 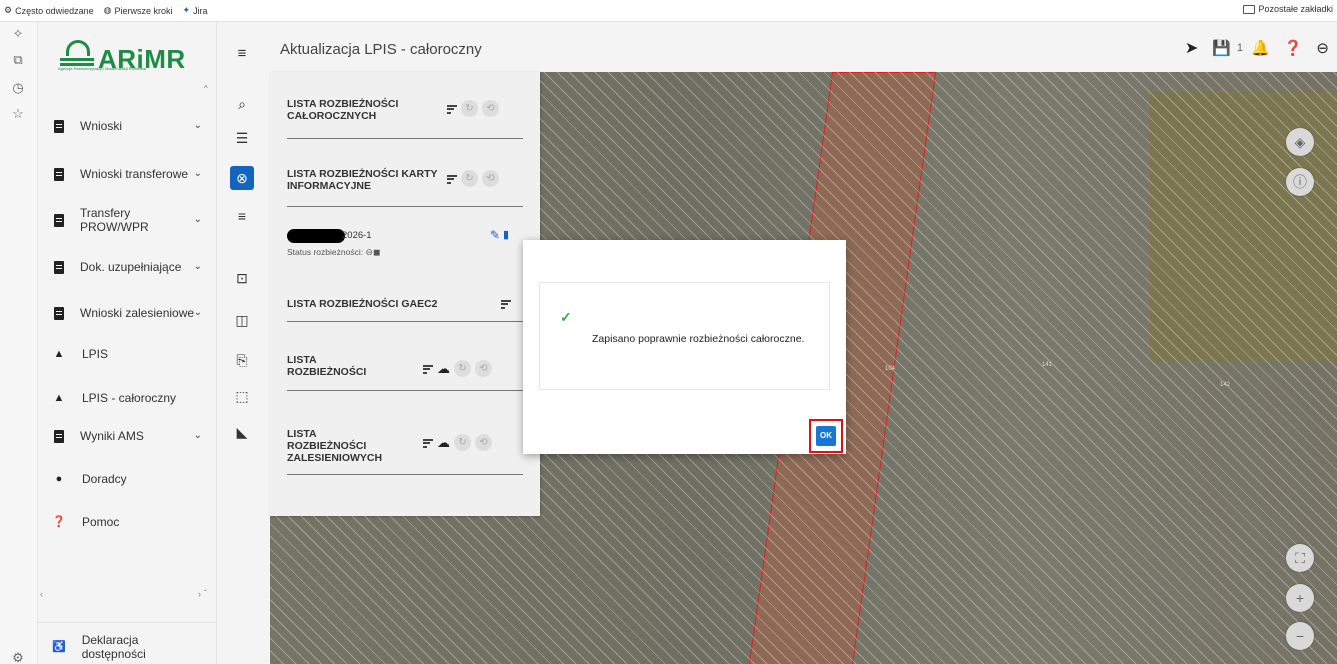 I want to click on layer-list-icon: ≡, so click(x=242, y=216).